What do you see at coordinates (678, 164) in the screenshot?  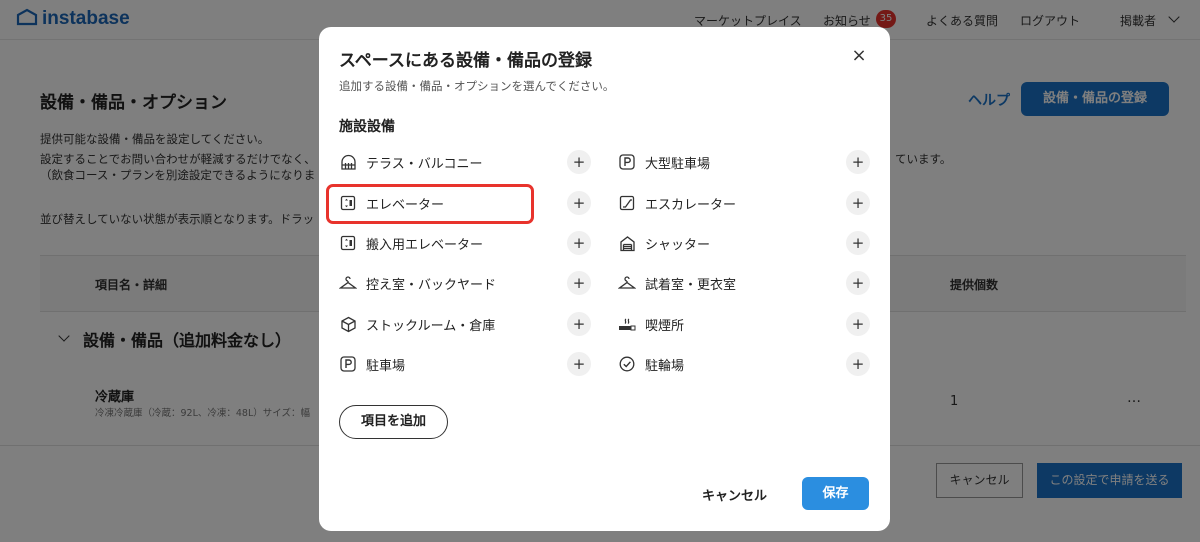 I see `facility-label: 大型駐車場` at bounding box center [678, 164].